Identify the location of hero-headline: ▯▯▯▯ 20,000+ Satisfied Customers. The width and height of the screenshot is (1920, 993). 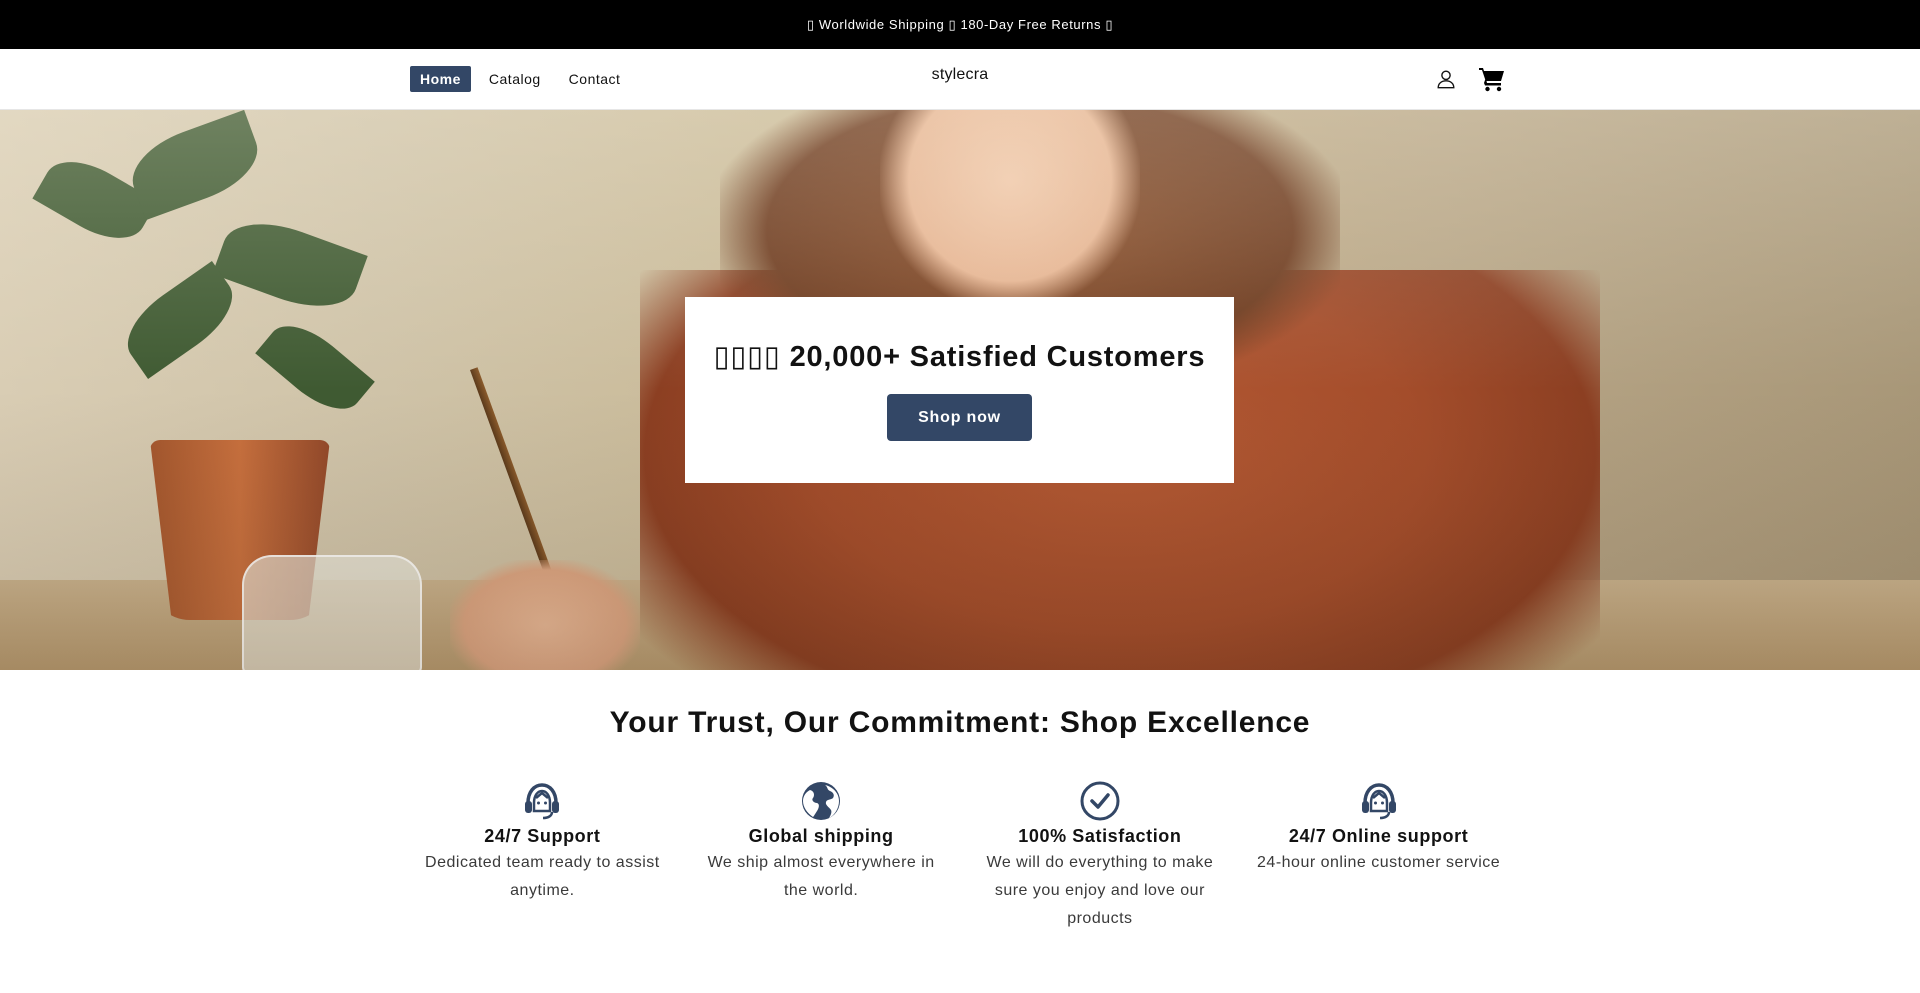
(959, 357).